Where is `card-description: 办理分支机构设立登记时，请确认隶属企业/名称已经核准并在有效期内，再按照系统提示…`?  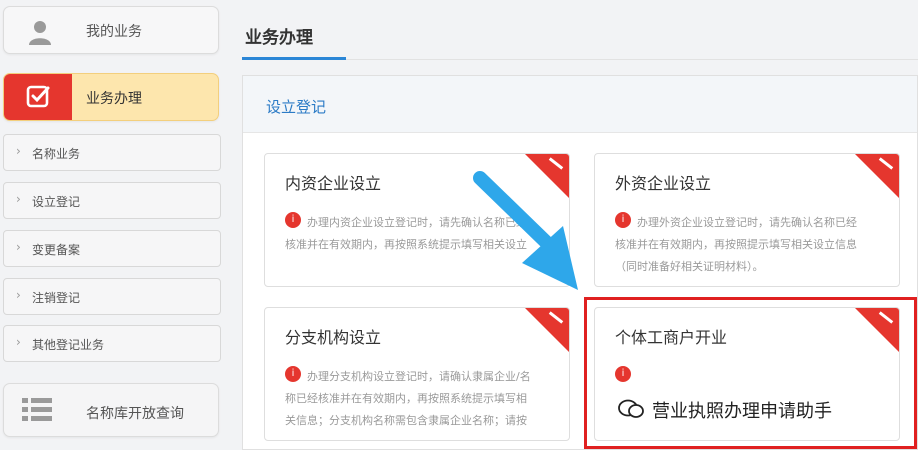
card-description: 办理分支机构设立登记时，请确认隶属企业/名称已经核准并在有效期内，再按照系统提示… is located at coordinates (408, 398).